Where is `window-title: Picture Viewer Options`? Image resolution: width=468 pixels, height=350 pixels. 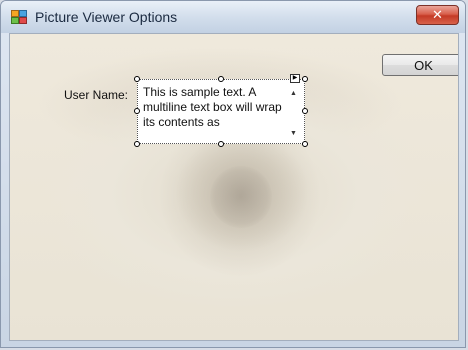 window-title: Picture Viewer Options is located at coordinates (106, 17).